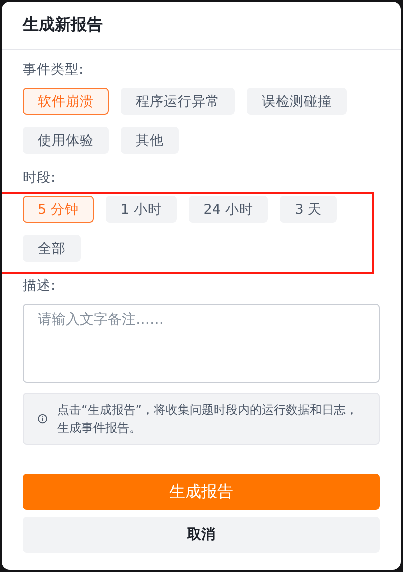  I want to click on info-text: 点击“生成报告”，将收集问题时段内的运行数据和日志，生成事件报告。, so click(209, 419).